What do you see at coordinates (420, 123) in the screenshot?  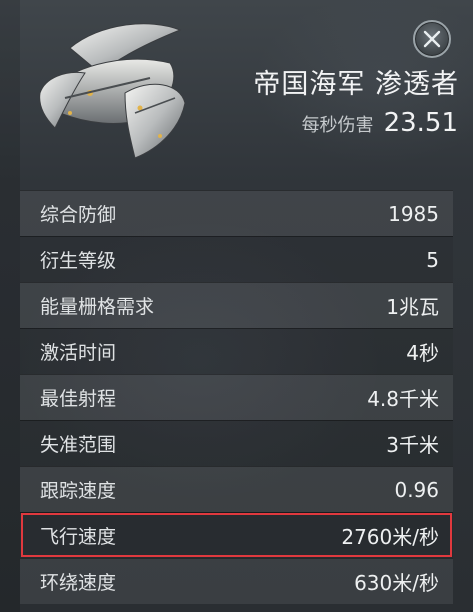 I see `dps-value: 23.51` at bounding box center [420, 123].